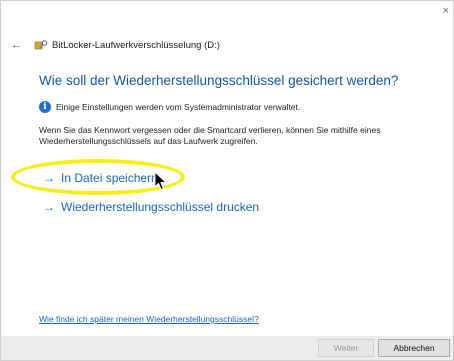 The image size is (454, 361). I want to click on save-to-file-label: In Datei speichern, so click(109, 178).